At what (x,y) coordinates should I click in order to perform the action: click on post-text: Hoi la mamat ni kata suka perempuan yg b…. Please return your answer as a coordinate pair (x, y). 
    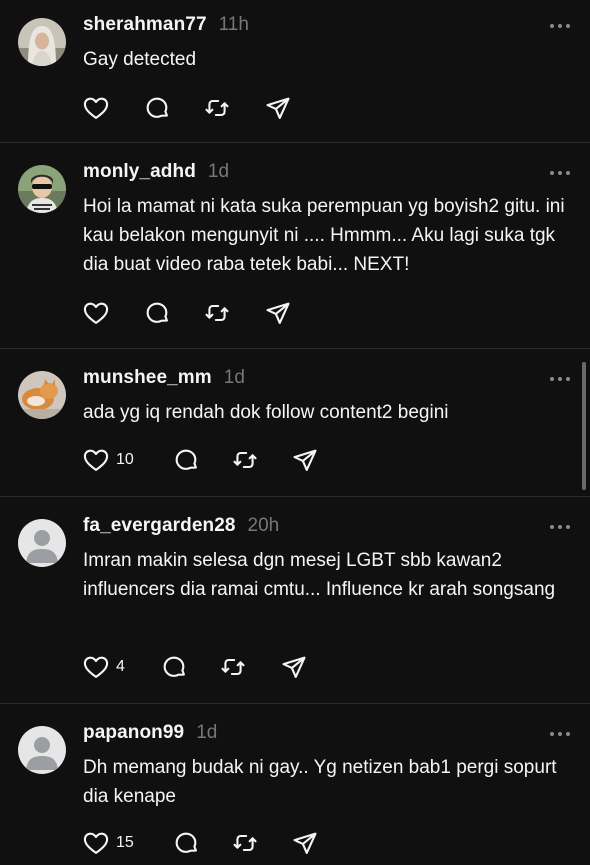
    Looking at the image, I should click on (324, 235).